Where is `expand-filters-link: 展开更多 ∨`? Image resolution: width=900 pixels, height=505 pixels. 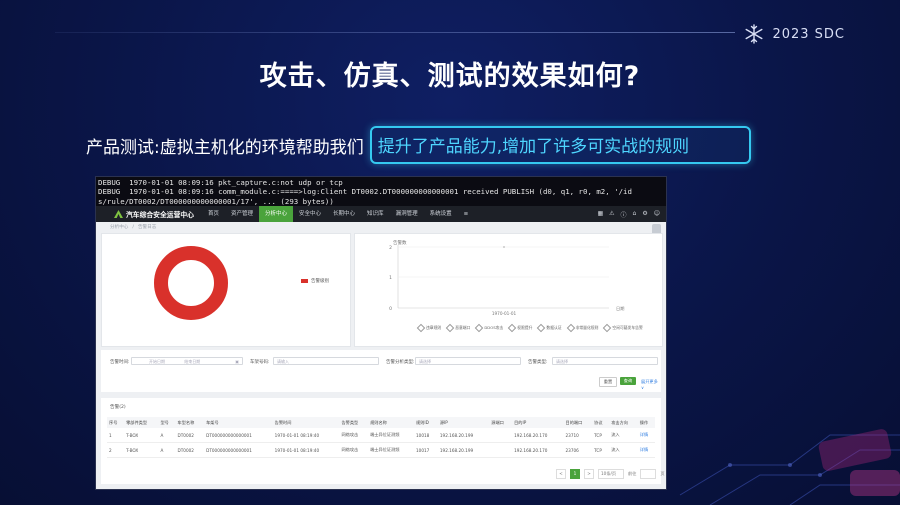
expand-filters-link: 展开更多 ∨ is located at coordinates (651, 384).